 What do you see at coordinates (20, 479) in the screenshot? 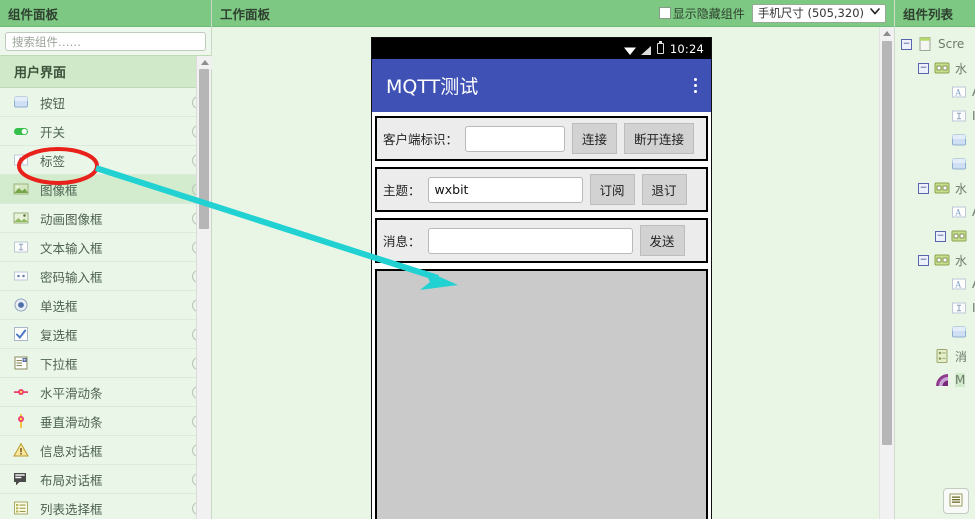
I see `dialog-icon` at bounding box center [20, 479].